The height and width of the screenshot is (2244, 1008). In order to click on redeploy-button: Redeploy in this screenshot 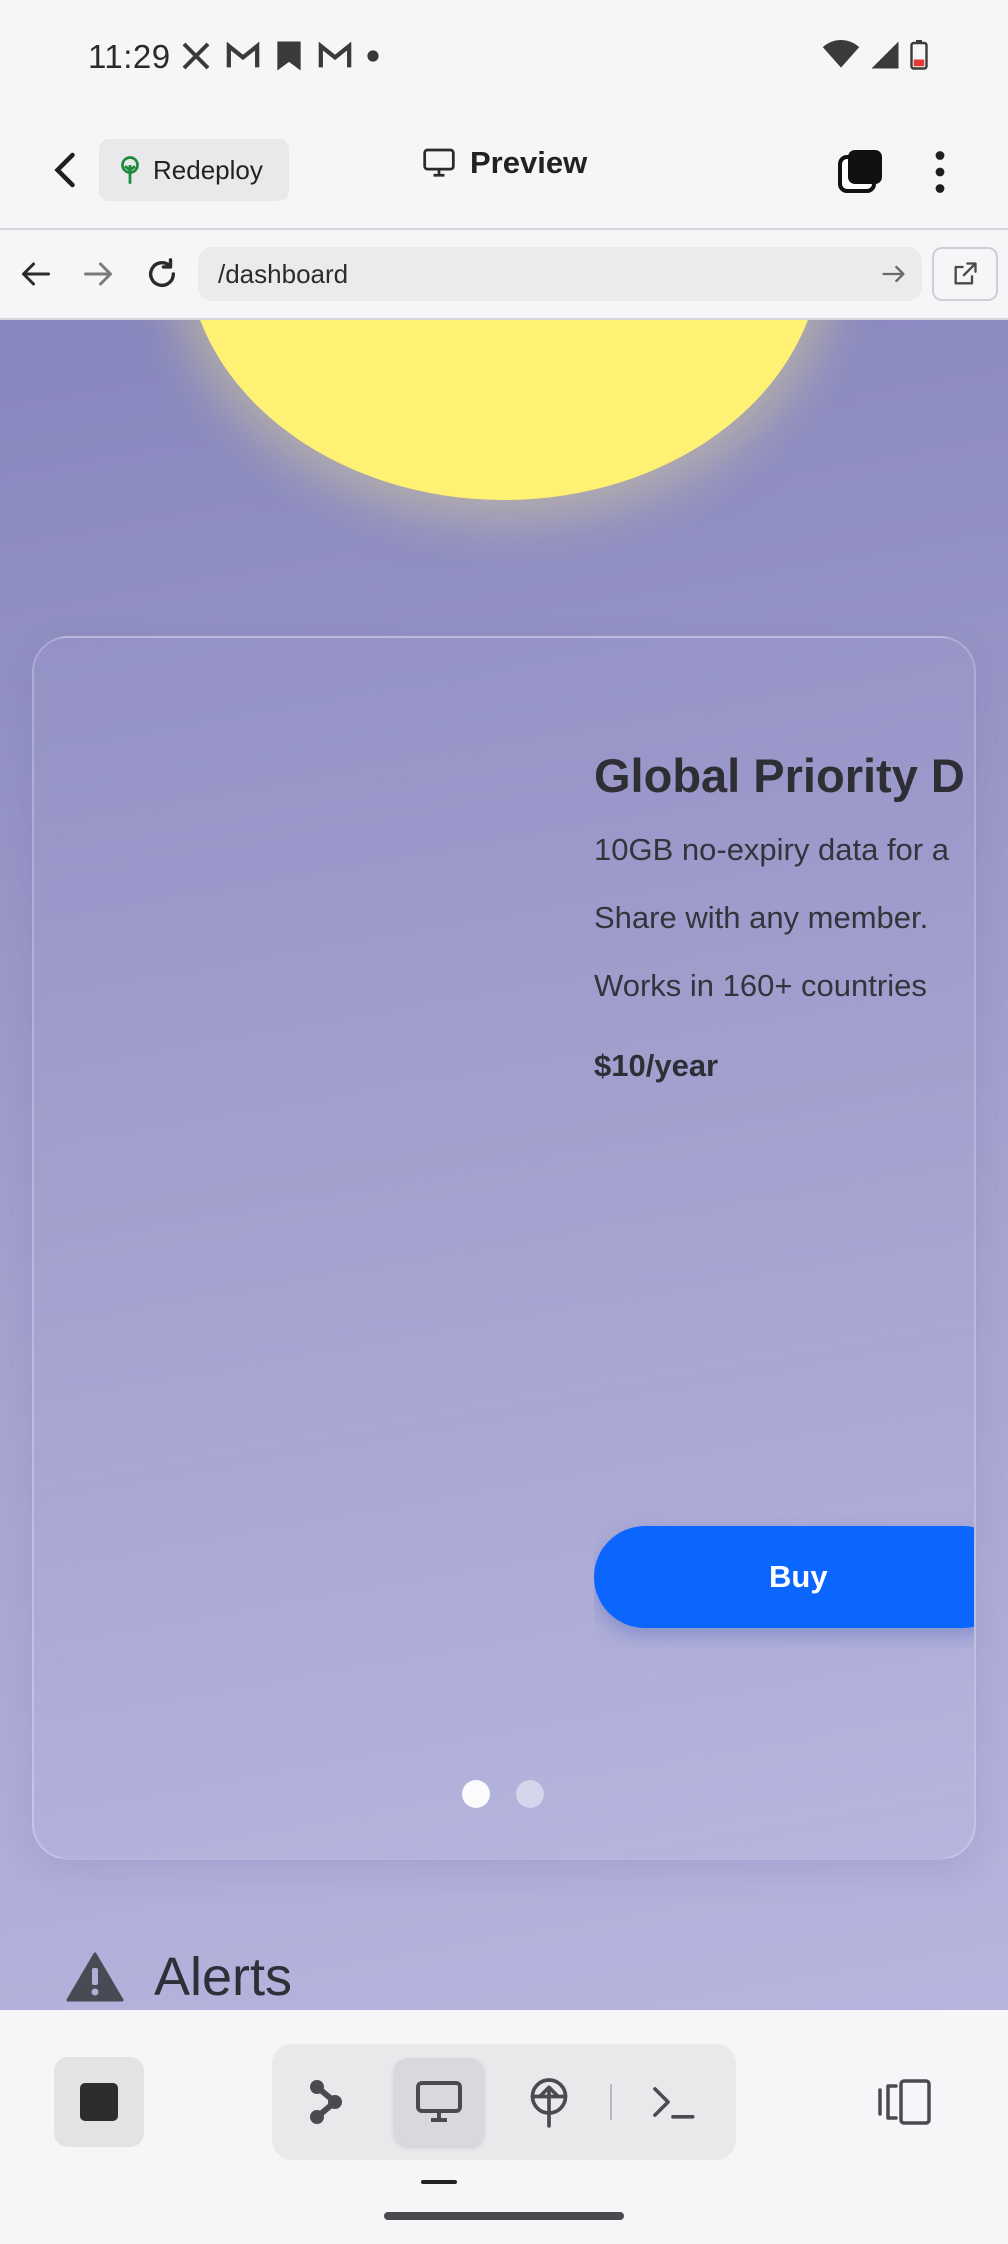, I will do `click(194, 170)`.